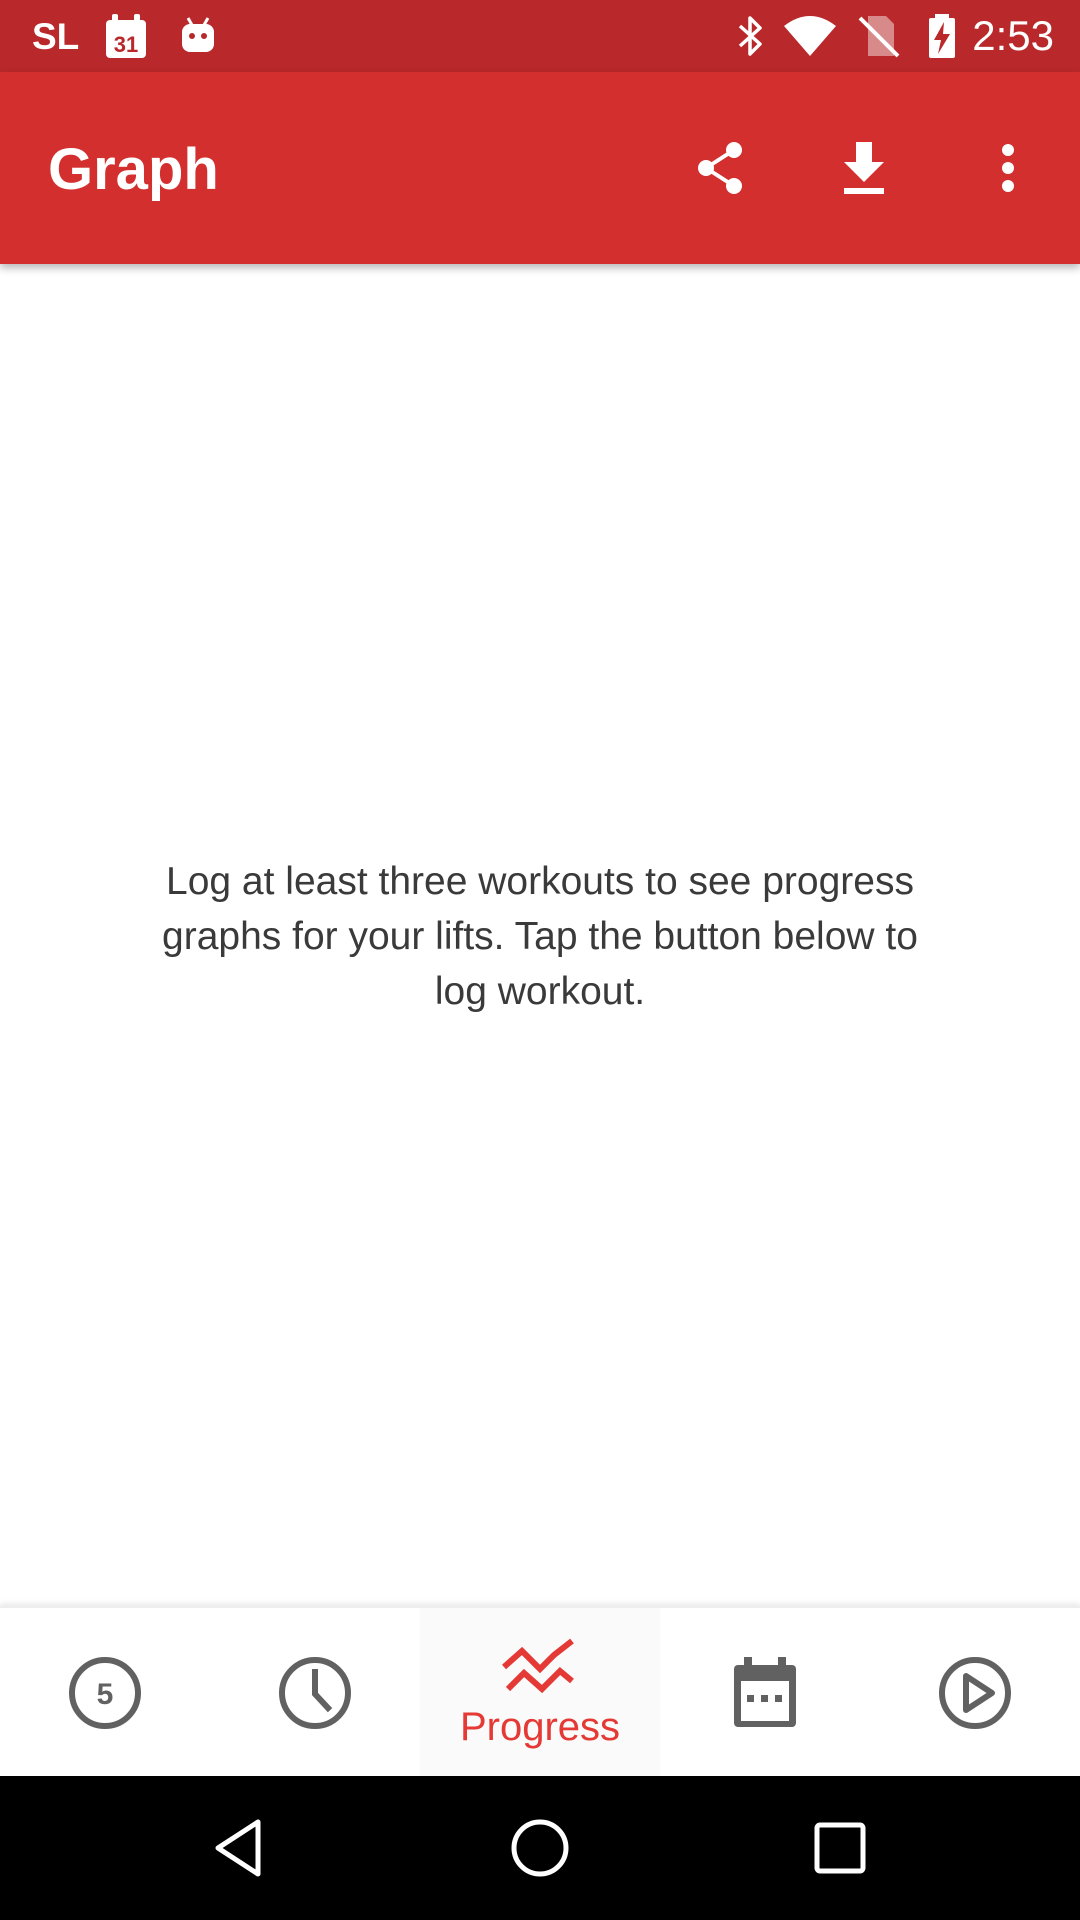 Image resolution: width=1080 pixels, height=1920 pixels. I want to click on calendar-day-text: 31, so click(126, 44).